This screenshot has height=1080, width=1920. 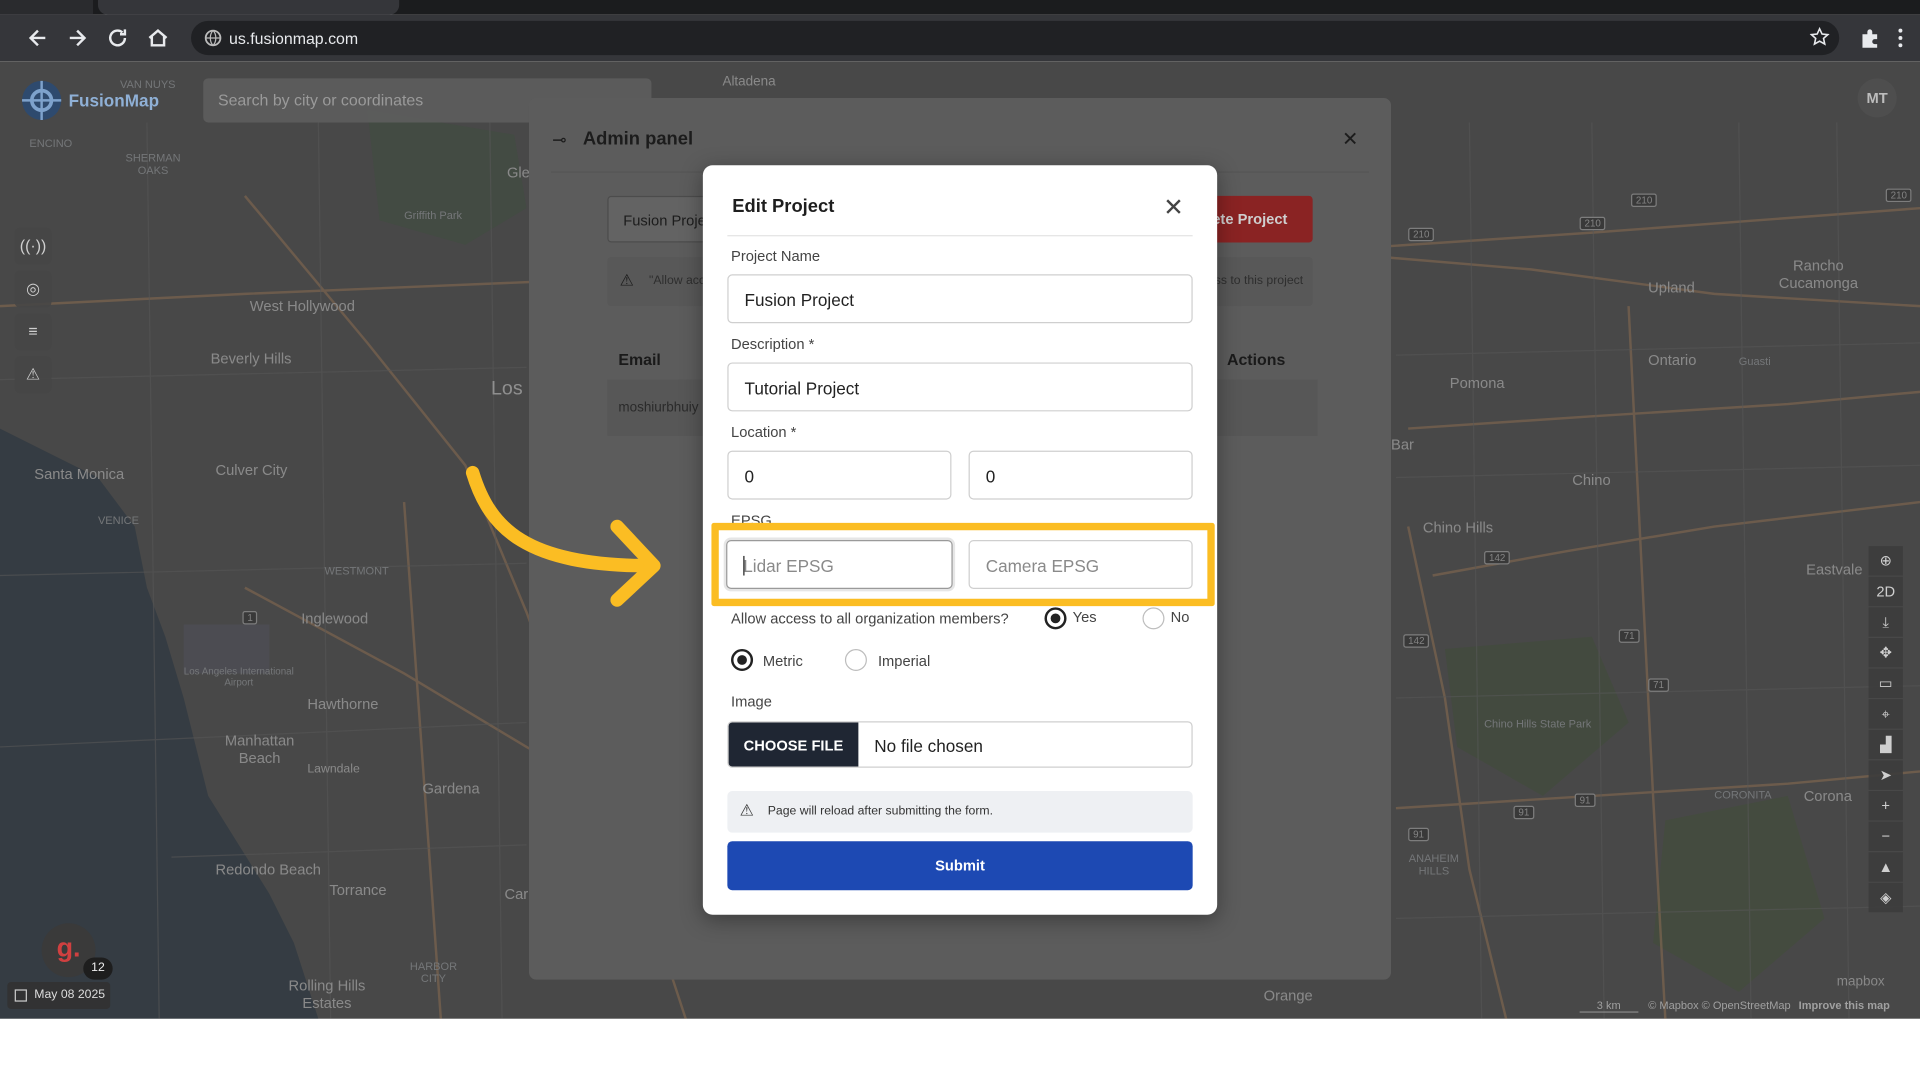 What do you see at coordinates (20, 995) in the screenshot?
I see `calendar-icon` at bounding box center [20, 995].